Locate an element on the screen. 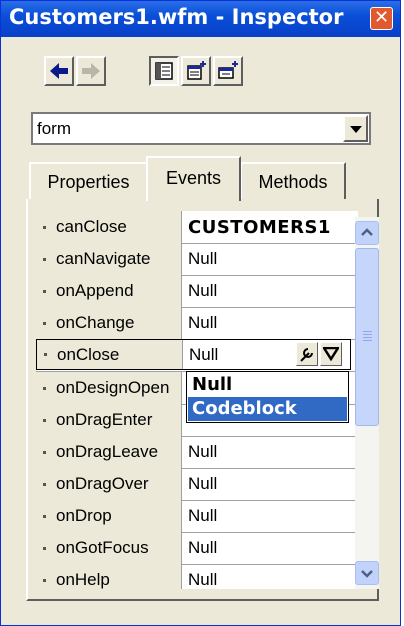  back-button is located at coordinates (59, 71).